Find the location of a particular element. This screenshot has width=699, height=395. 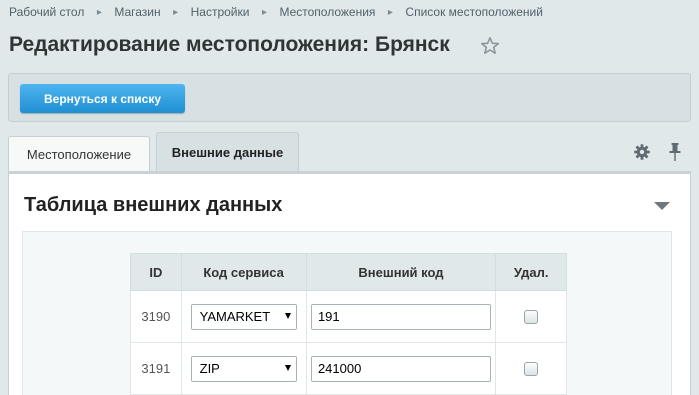

breadcrumb-item-locations: Местоположения is located at coordinates (327, 12).